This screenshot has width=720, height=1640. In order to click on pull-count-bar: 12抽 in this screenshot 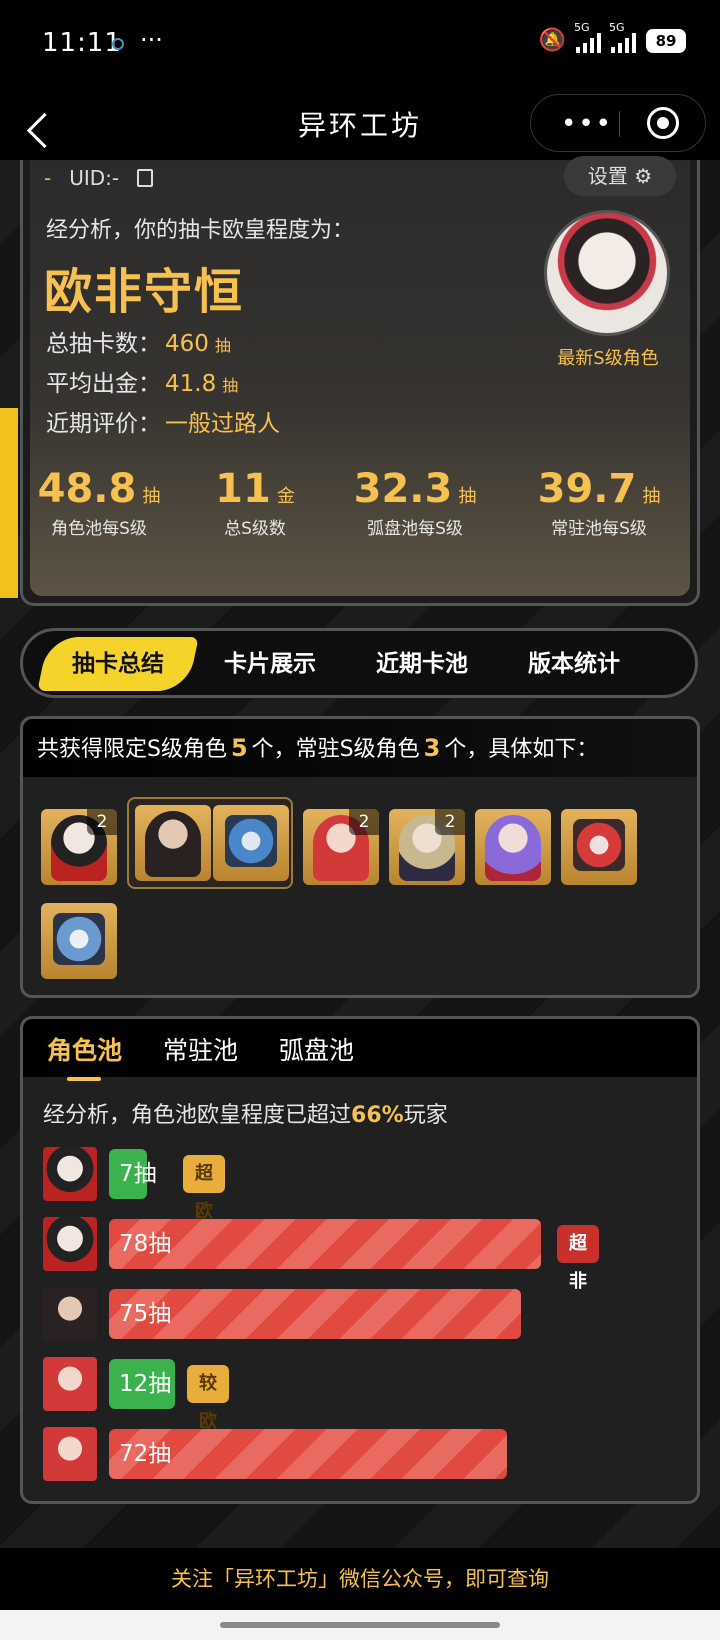, I will do `click(142, 1384)`.